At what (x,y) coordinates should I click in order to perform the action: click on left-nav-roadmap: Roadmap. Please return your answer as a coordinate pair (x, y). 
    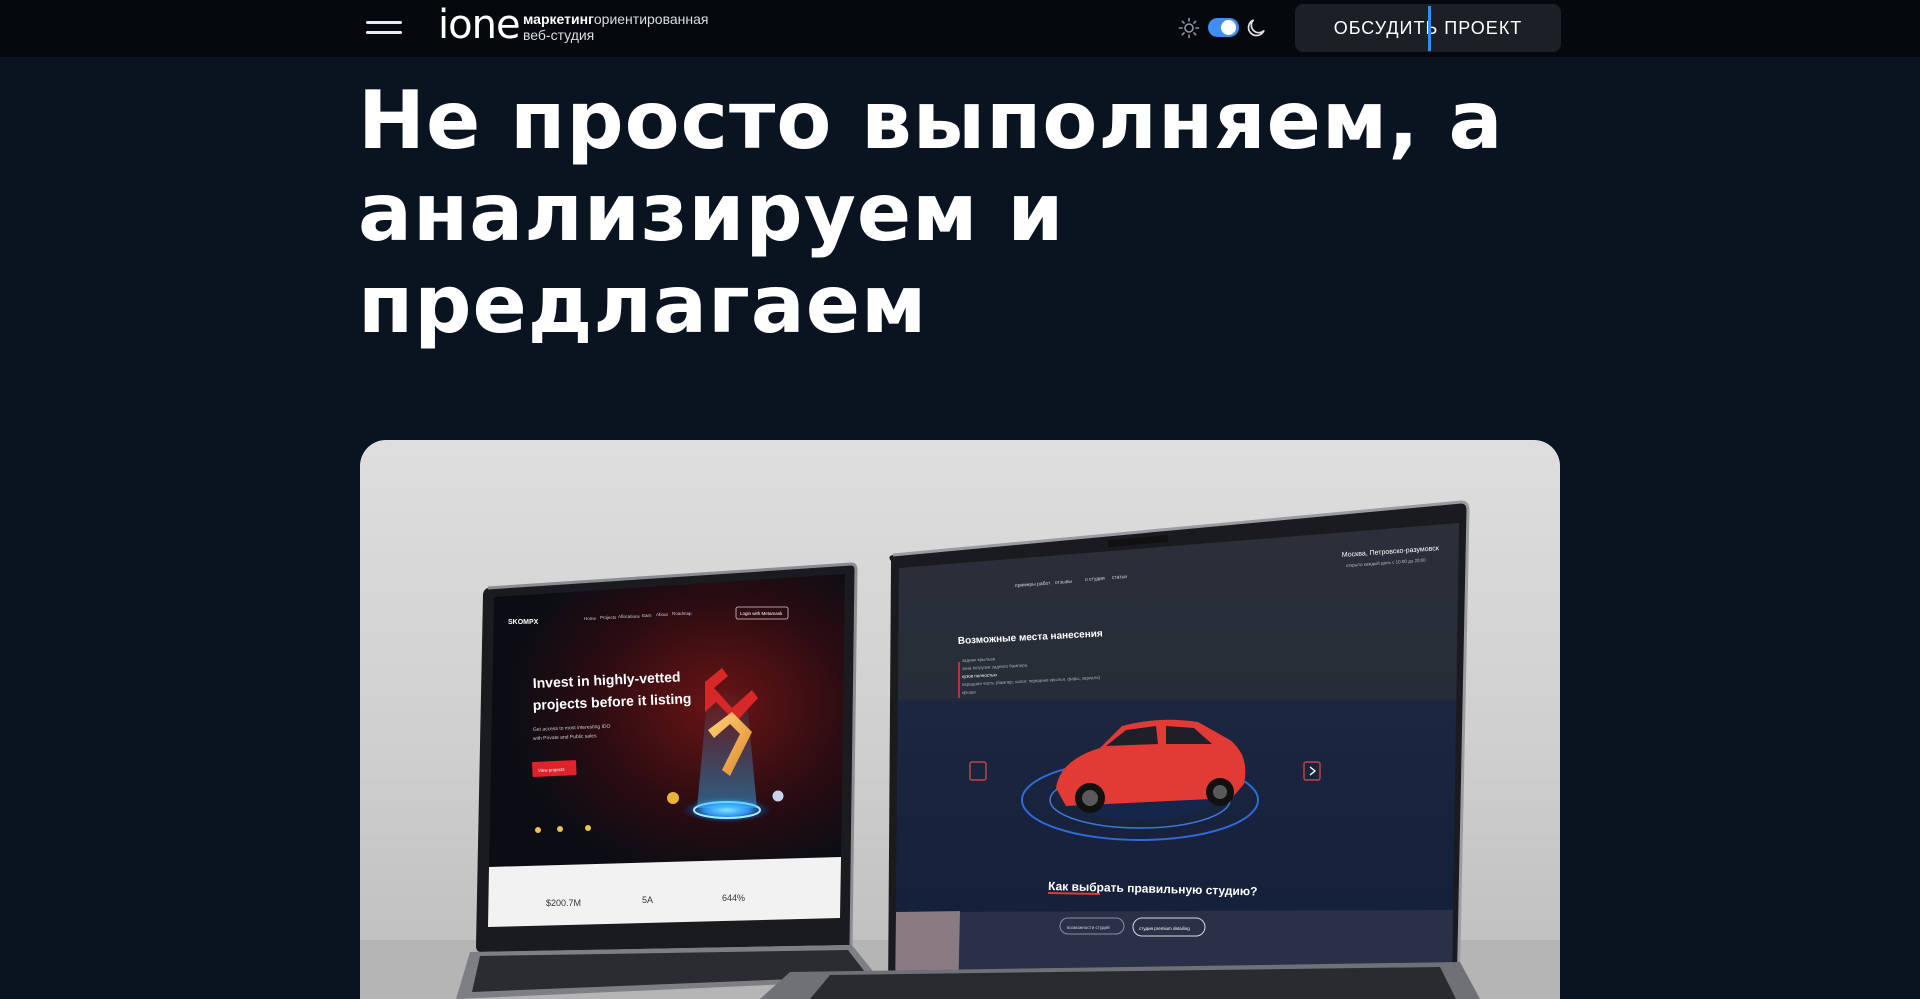
    Looking at the image, I should click on (682, 613).